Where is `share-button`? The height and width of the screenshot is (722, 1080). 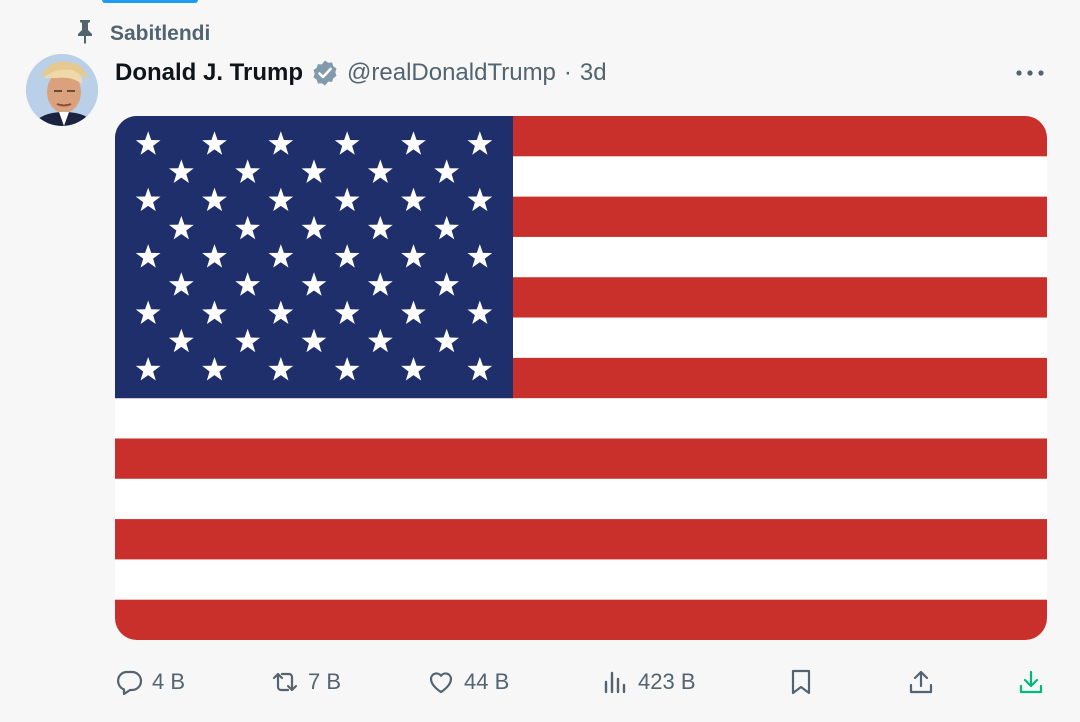
share-button is located at coordinates (921, 682).